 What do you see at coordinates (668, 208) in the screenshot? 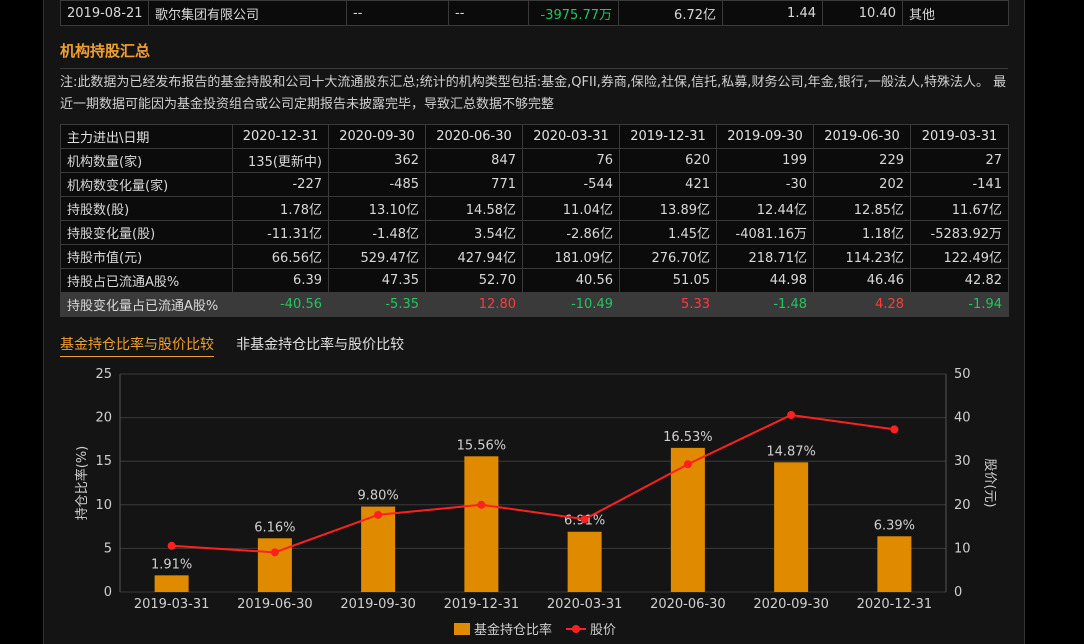
I see `table-cell: 13.89亿` at bounding box center [668, 208].